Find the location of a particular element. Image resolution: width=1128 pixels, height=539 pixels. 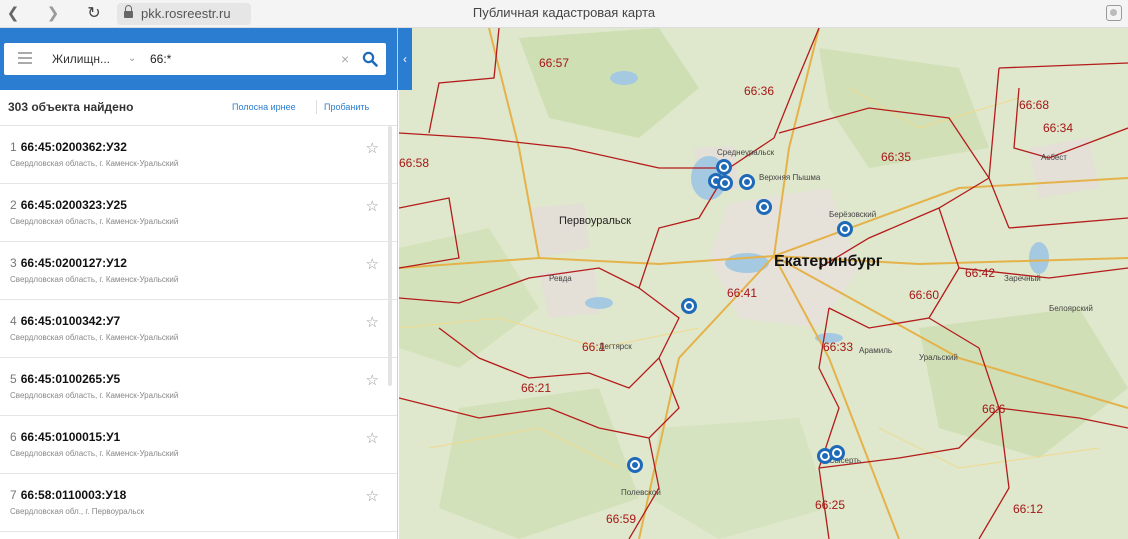

chevron-down-icon: ⌄ is located at coordinates (132, 59).